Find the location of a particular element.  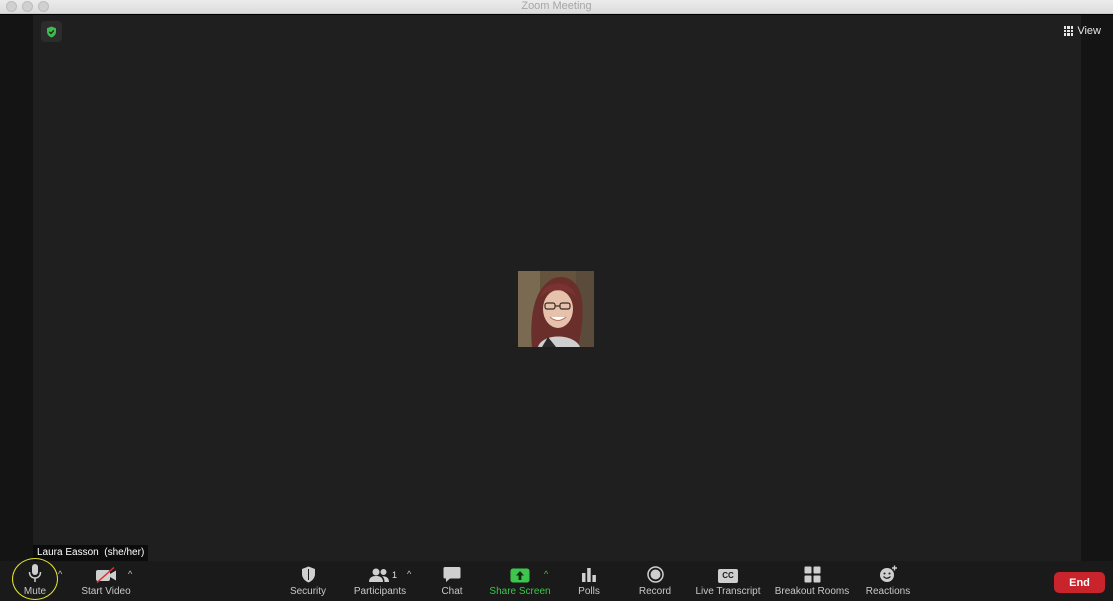

security-shield-icon is located at coordinates (308, 574).